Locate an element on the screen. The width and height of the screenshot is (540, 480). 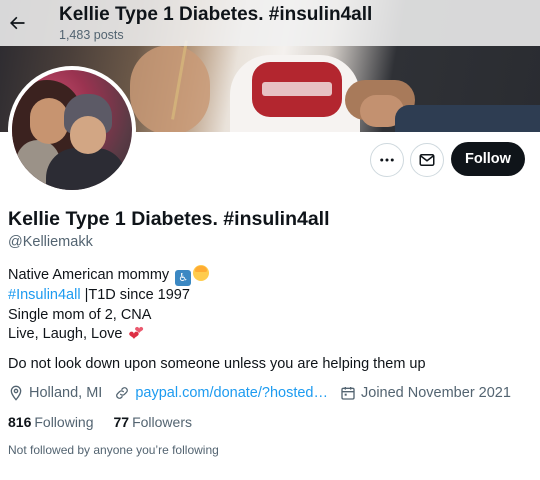
followers-count: 77 is located at coordinates (121, 422).